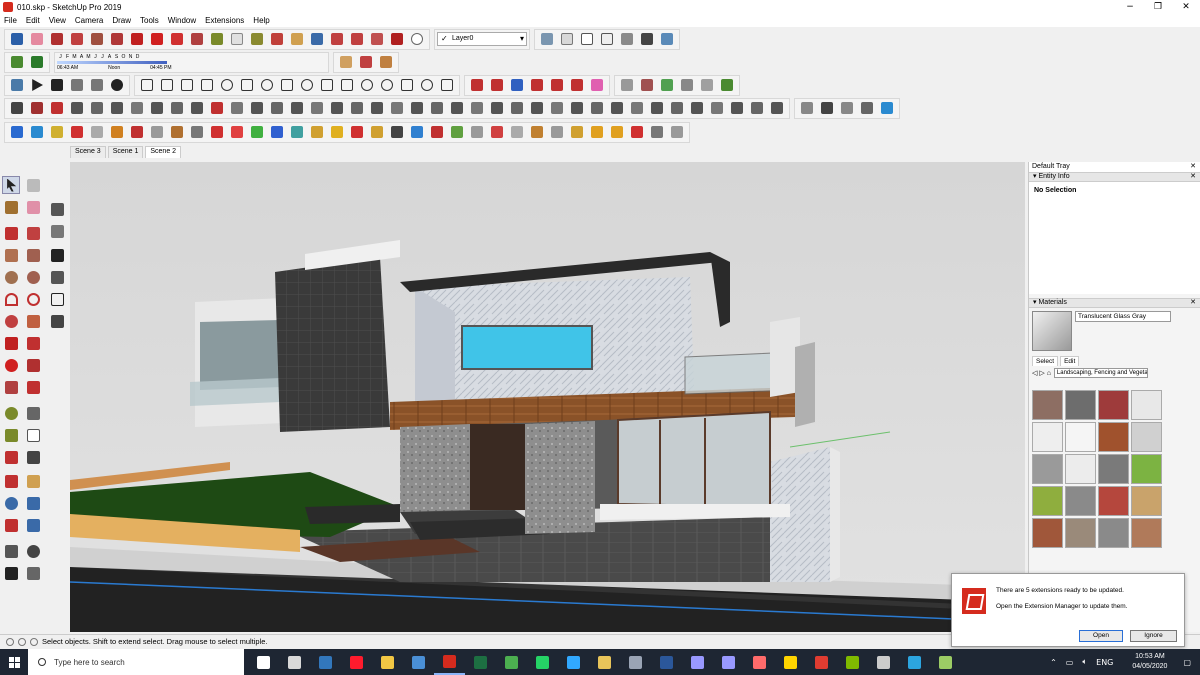 Image resolution: width=1200 pixels, height=675 pixels. What do you see at coordinates (1114, 303) in the screenshot?
I see `materials-header: ▾ Materials ✕` at bounding box center [1114, 303].